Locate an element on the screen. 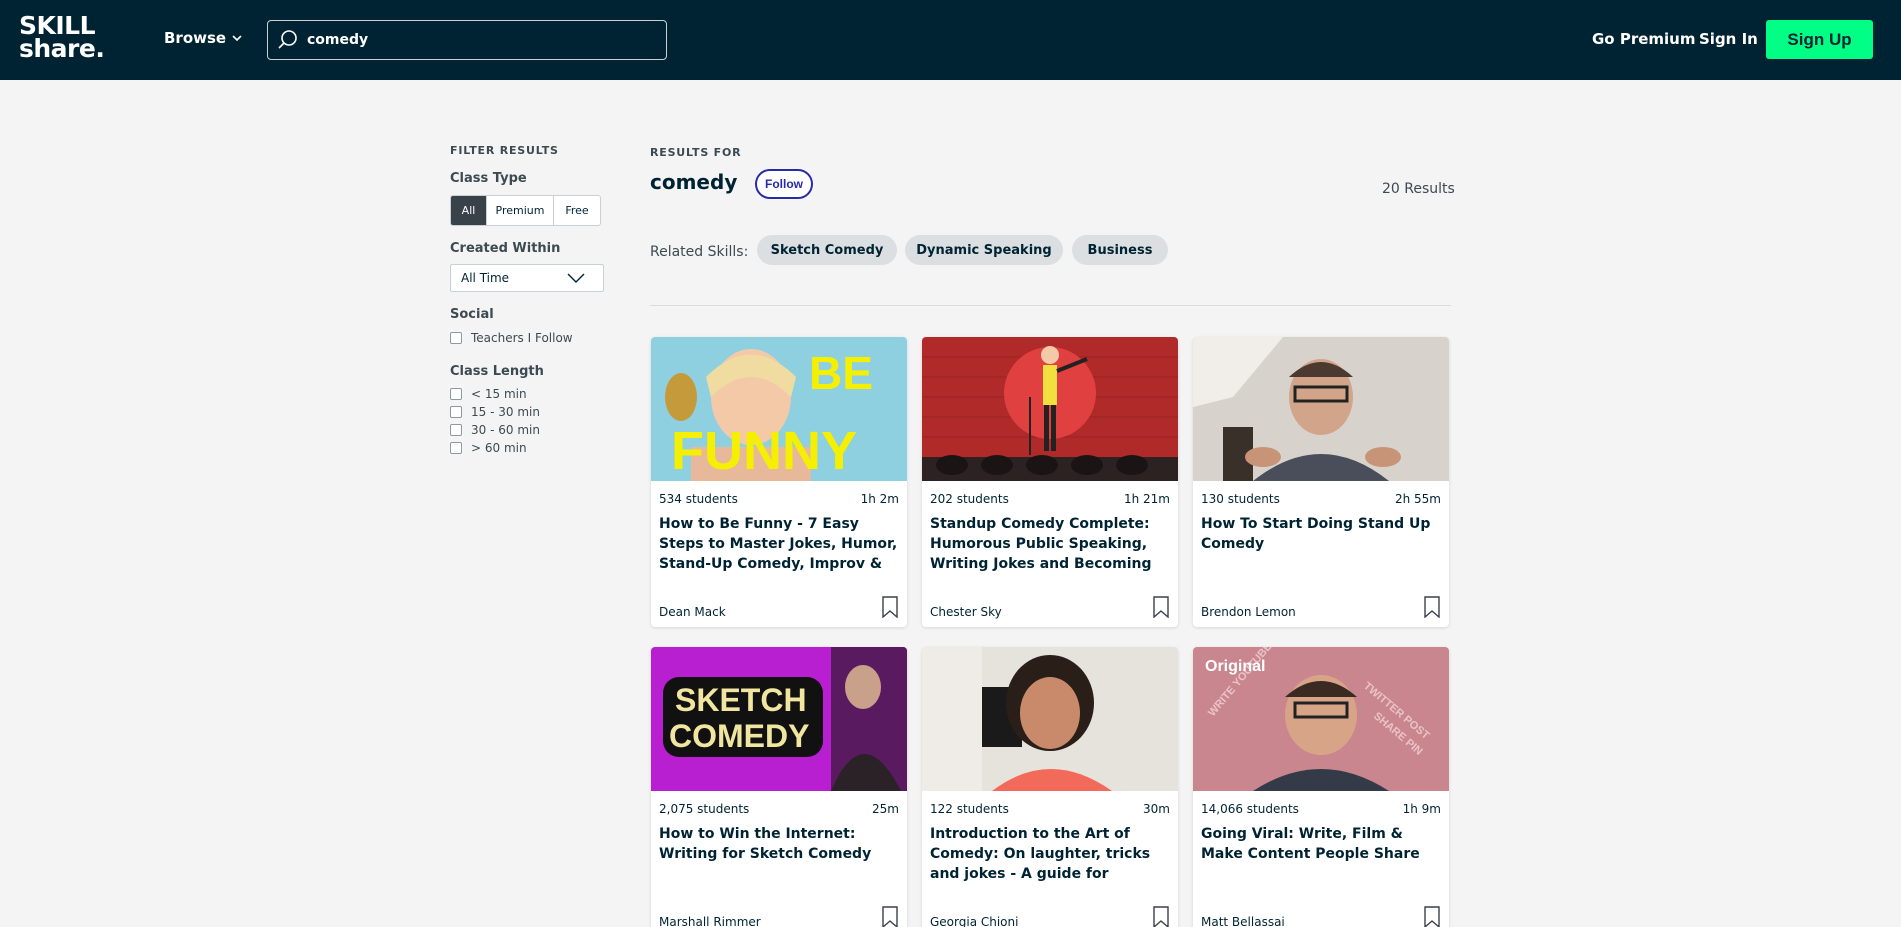  created-within-select: All Time is located at coordinates (527, 278).